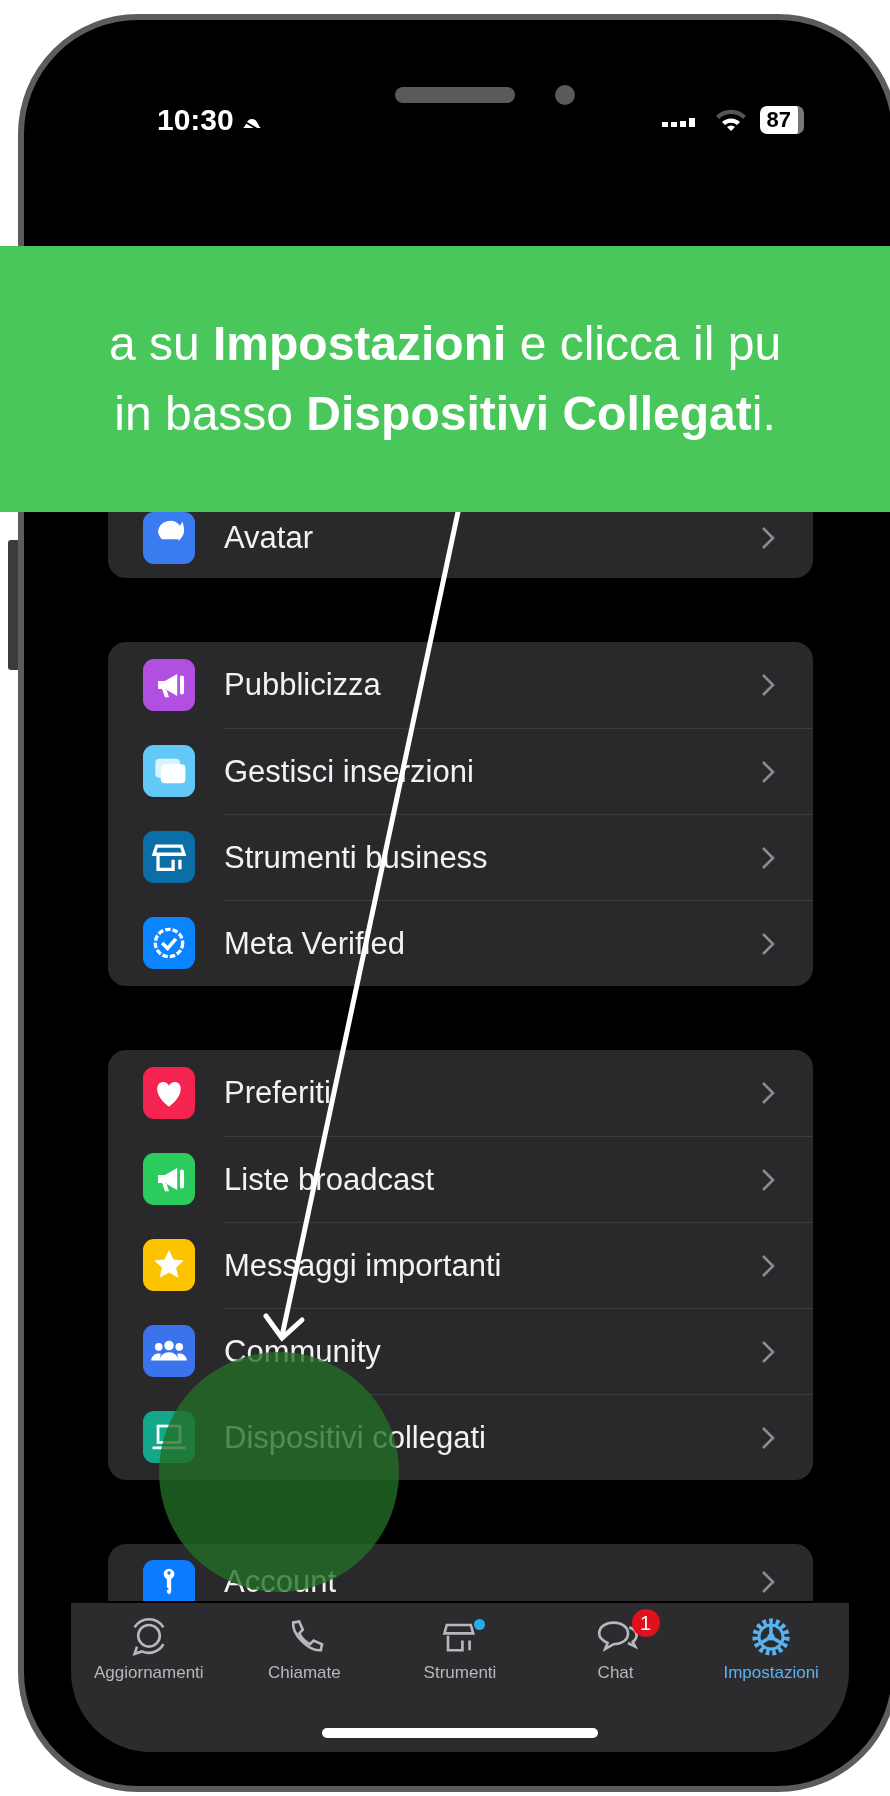  I want to click on row-label: Account, so click(280, 1582).